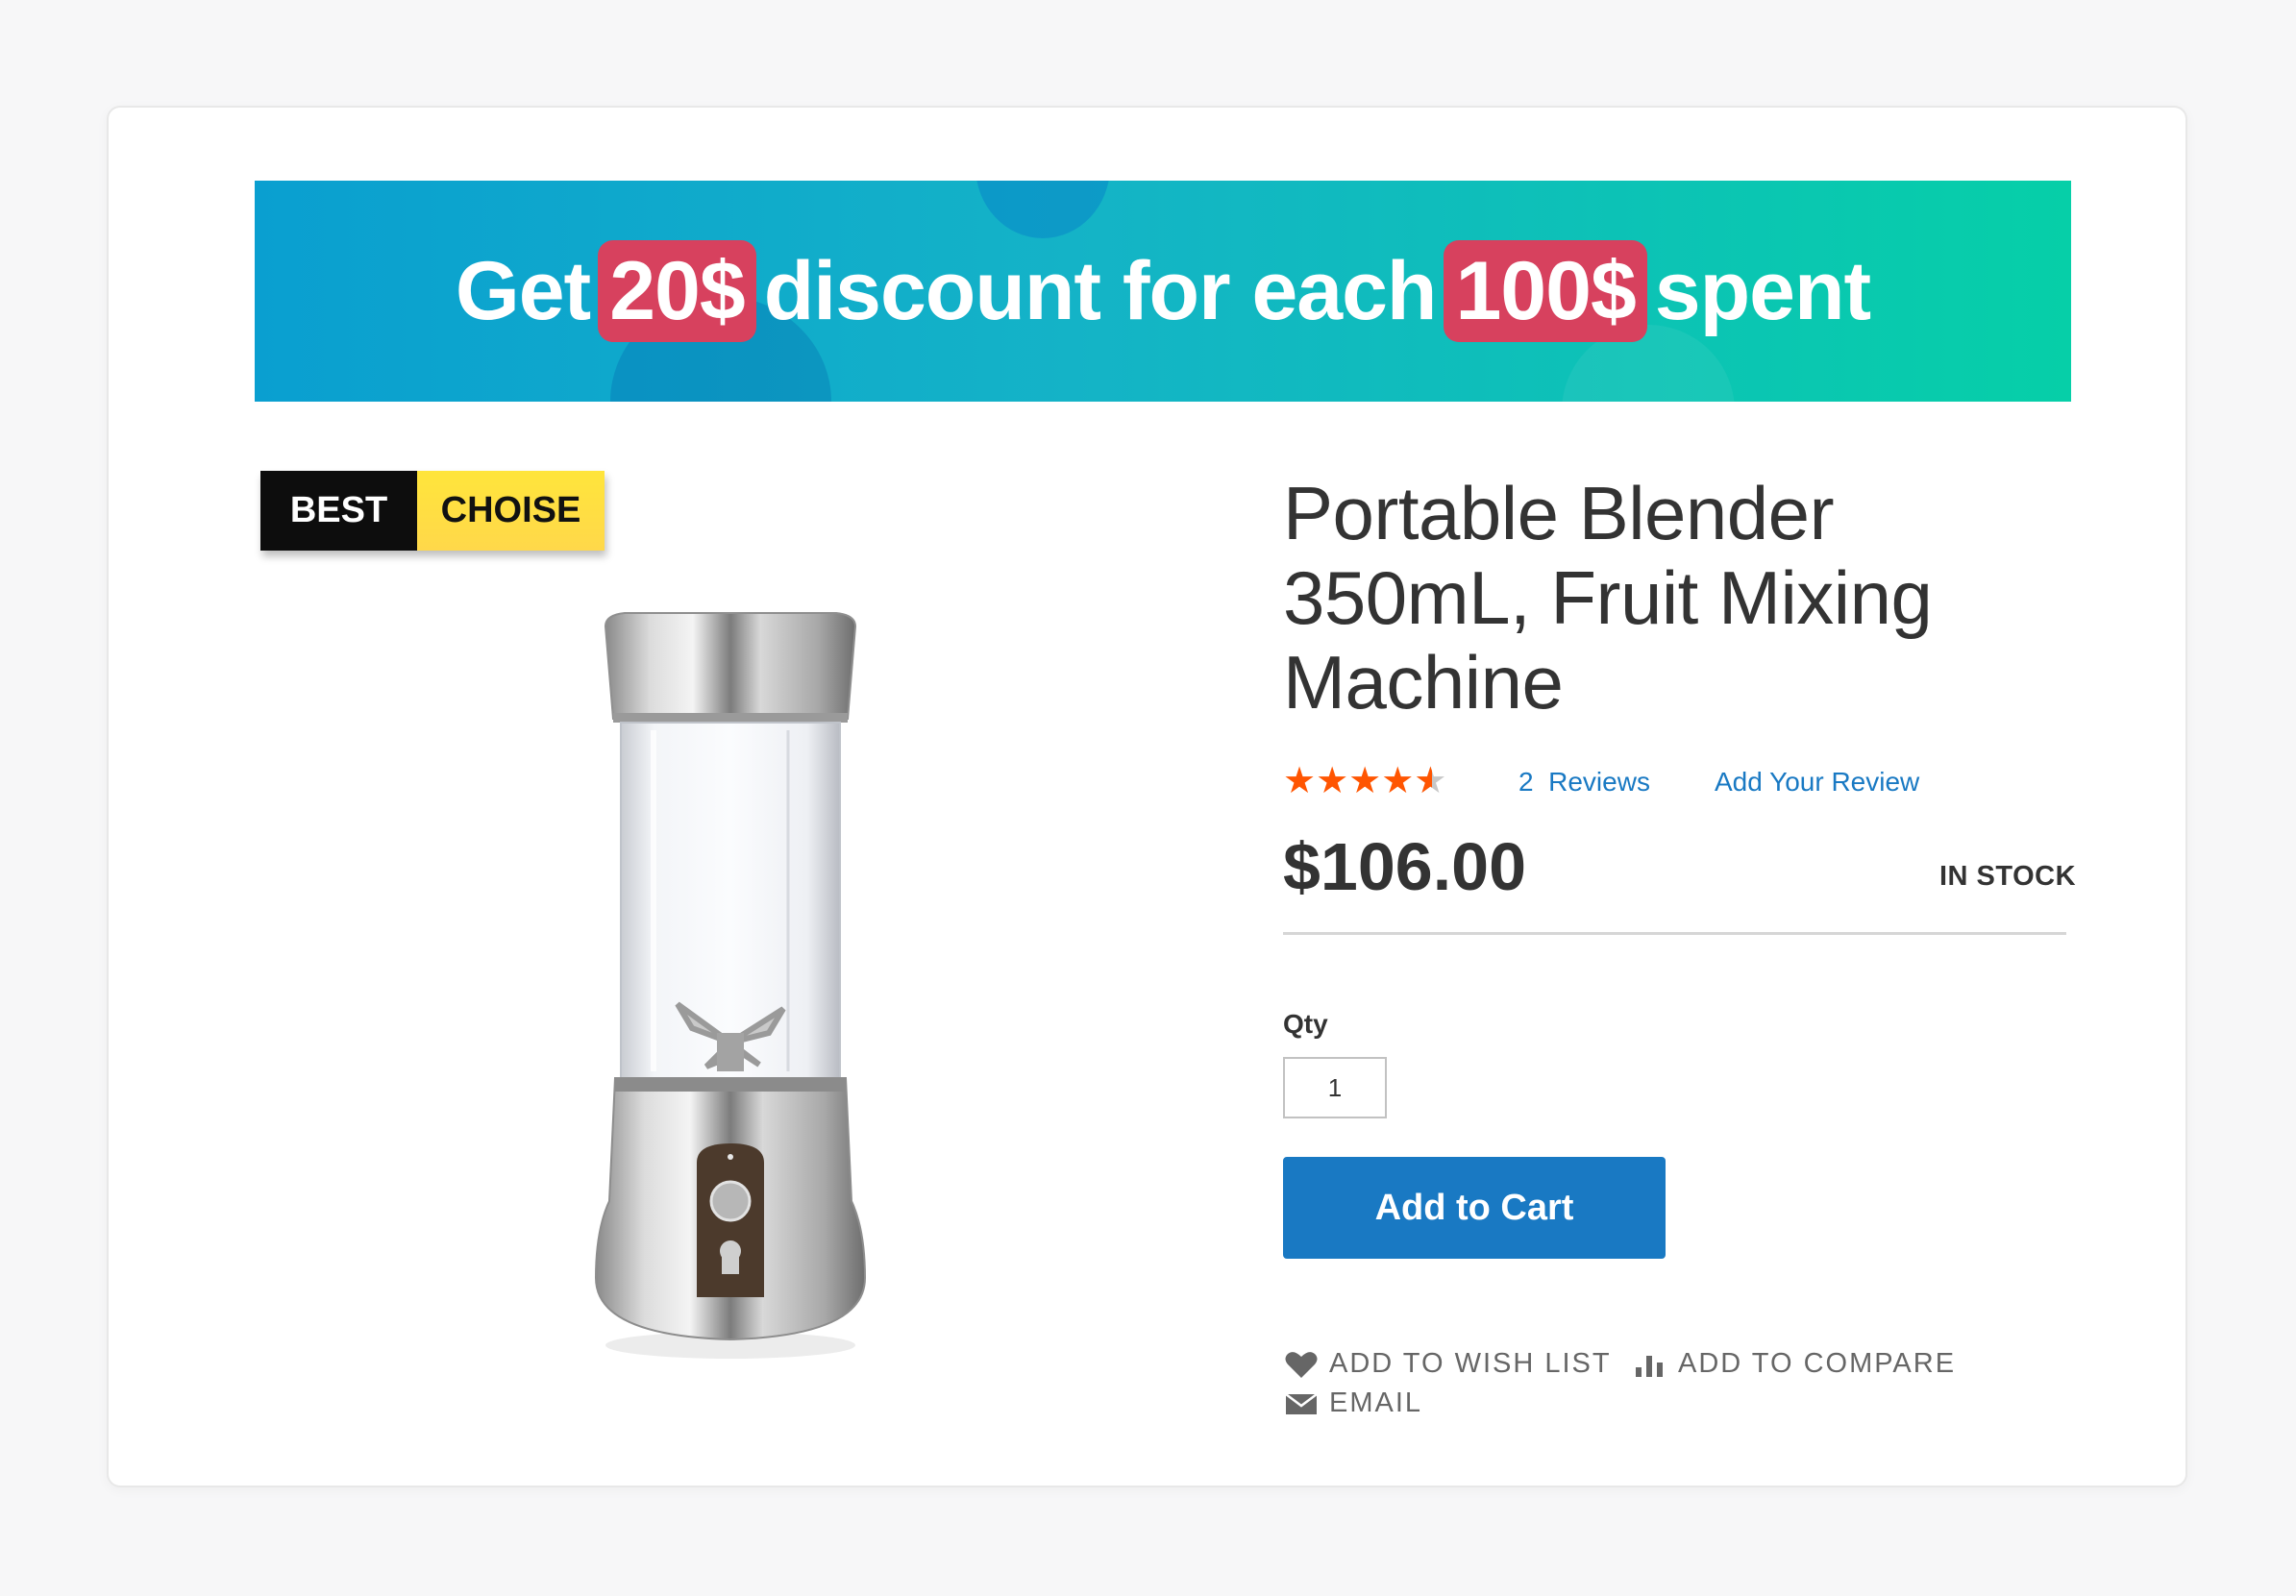 The image size is (2296, 1596). I want to click on email-link: Email, so click(1353, 1403).